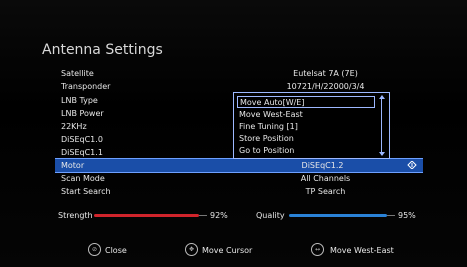  What do you see at coordinates (94, 249) in the screenshot?
I see `exit-icon: ⊘` at bounding box center [94, 249].